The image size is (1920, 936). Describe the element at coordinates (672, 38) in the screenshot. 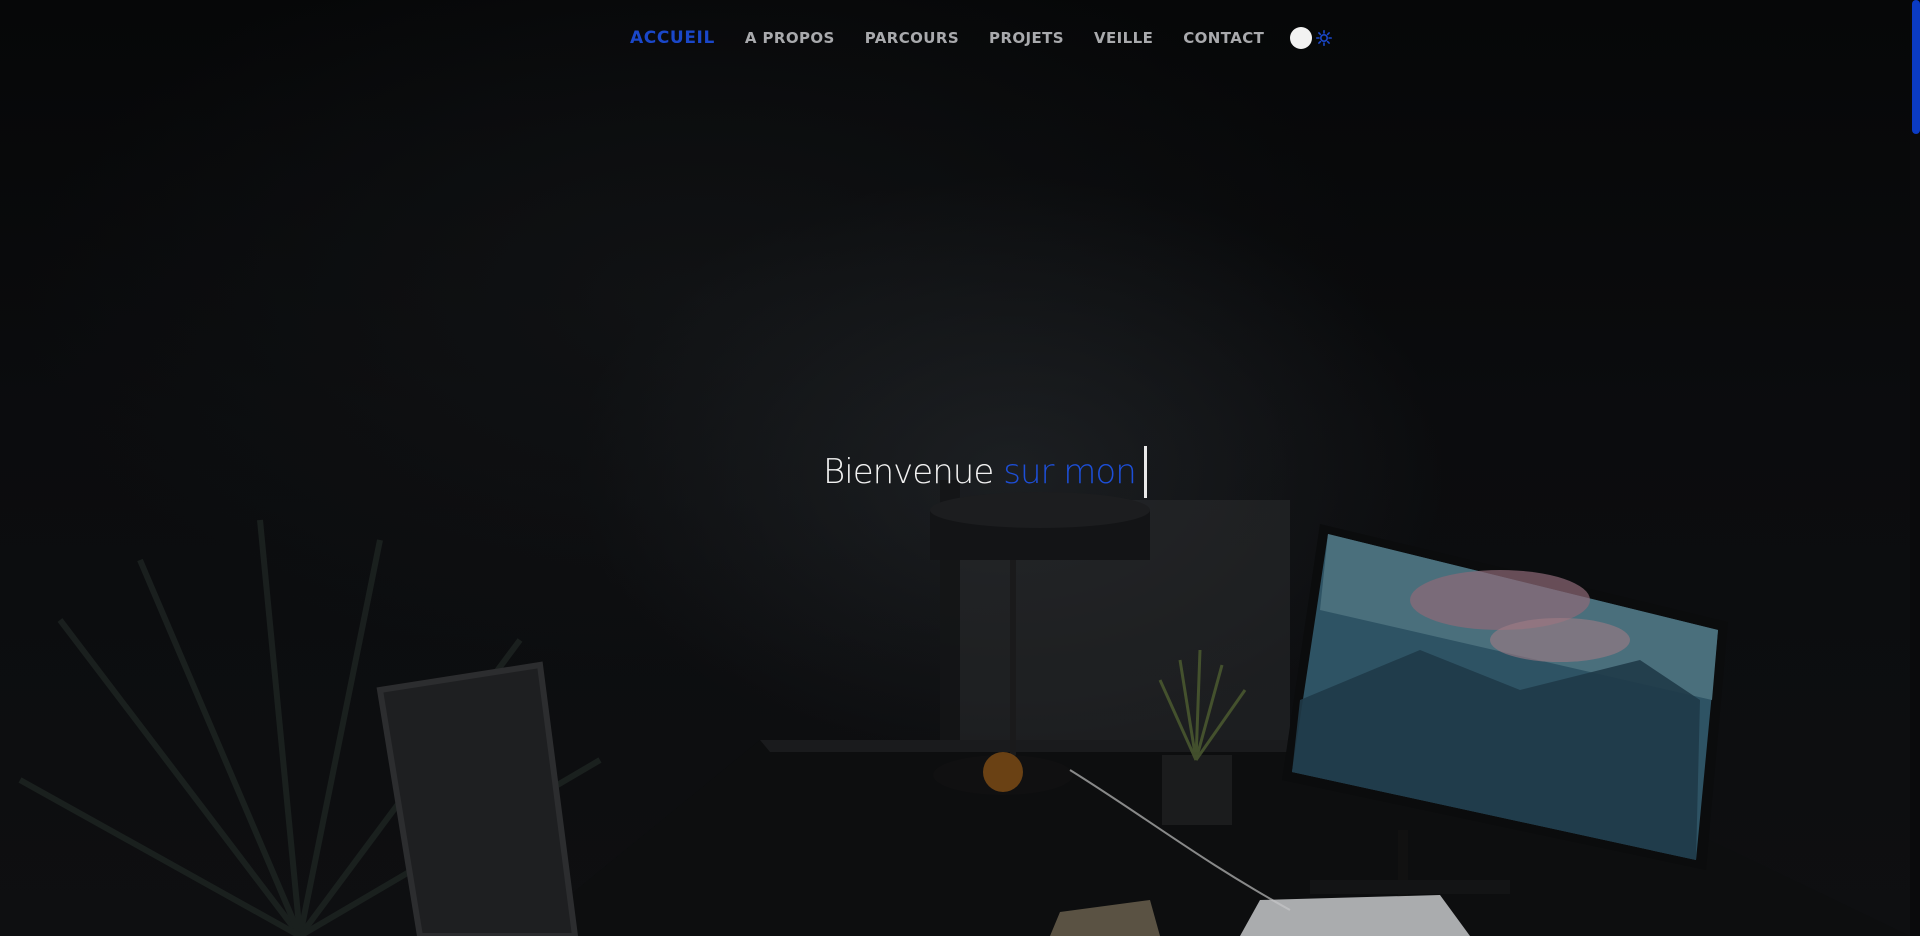

I see `nav-link-accueil: ACCUEIL` at that location.